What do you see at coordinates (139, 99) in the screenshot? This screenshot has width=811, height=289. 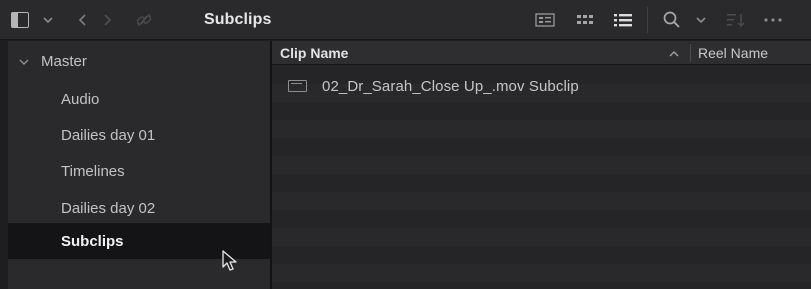 I see `sidebar-item-audio: Audio` at bounding box center [139, 99].